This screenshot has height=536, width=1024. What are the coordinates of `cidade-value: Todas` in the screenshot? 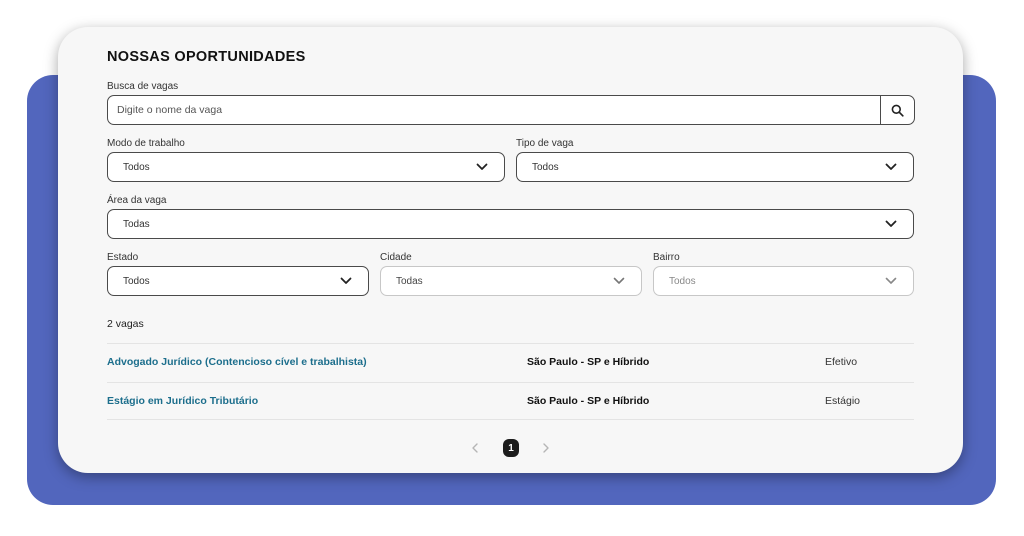 It's located at (409, 281).